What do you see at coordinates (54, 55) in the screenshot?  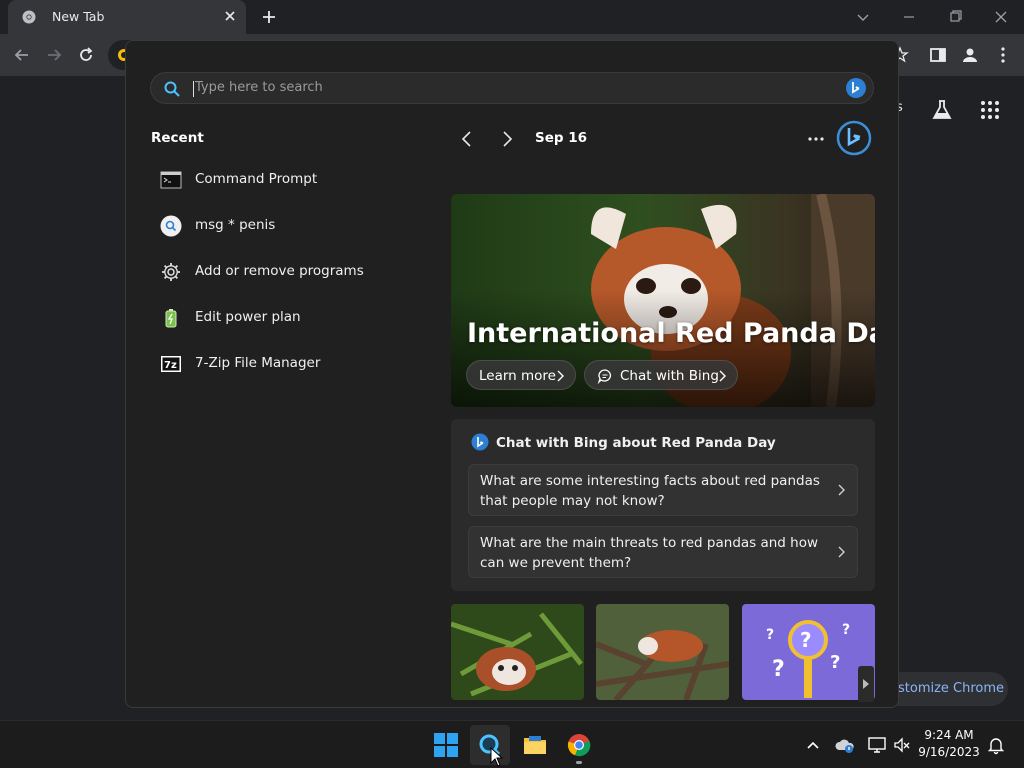 I see `forward-arrow-icon` at bounding box center [54, 55].